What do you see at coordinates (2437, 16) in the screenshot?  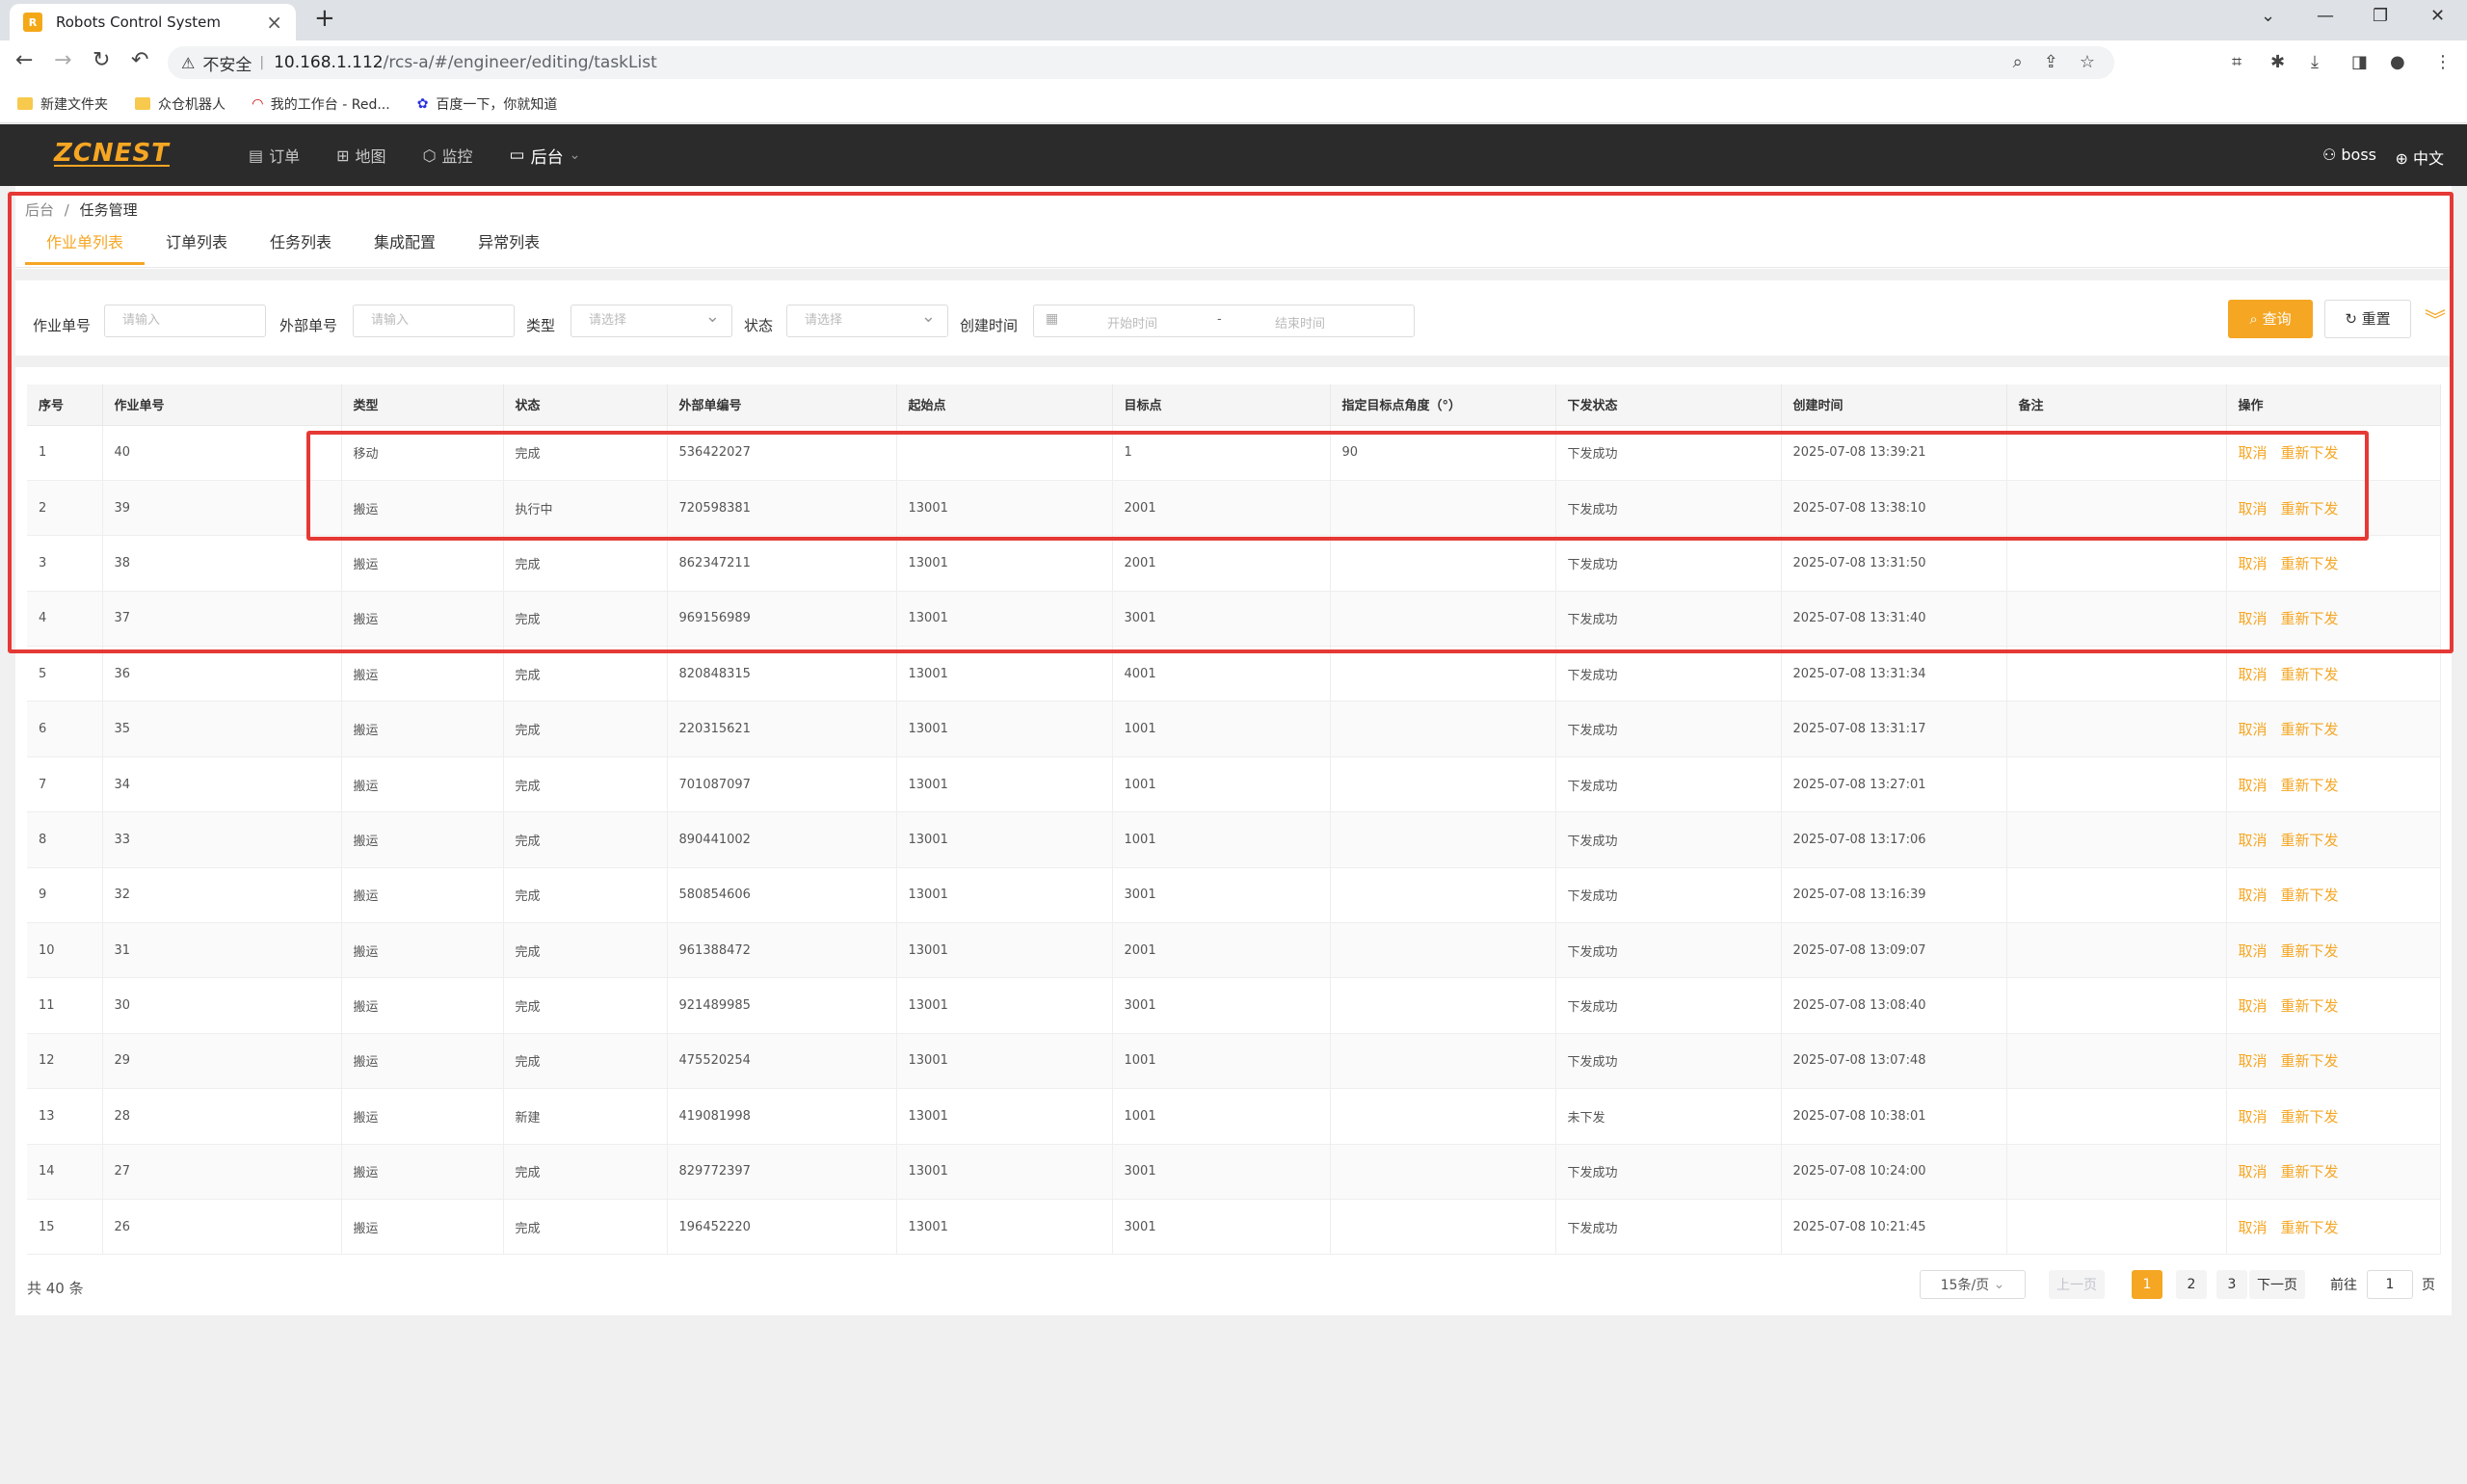 I see `close-window-icon: ✕` at bounding box center [2437, 16].